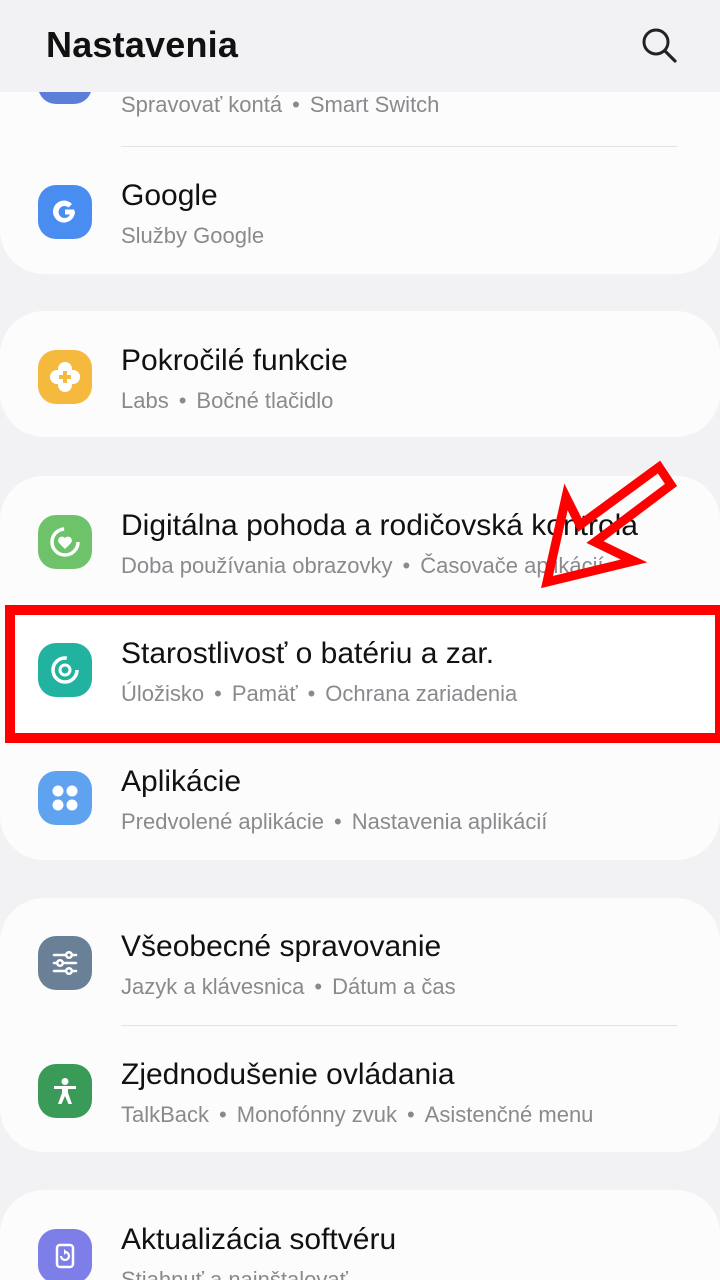  I want to click on item-title: Zjednodušenie ovládania, so click(288, 1074).